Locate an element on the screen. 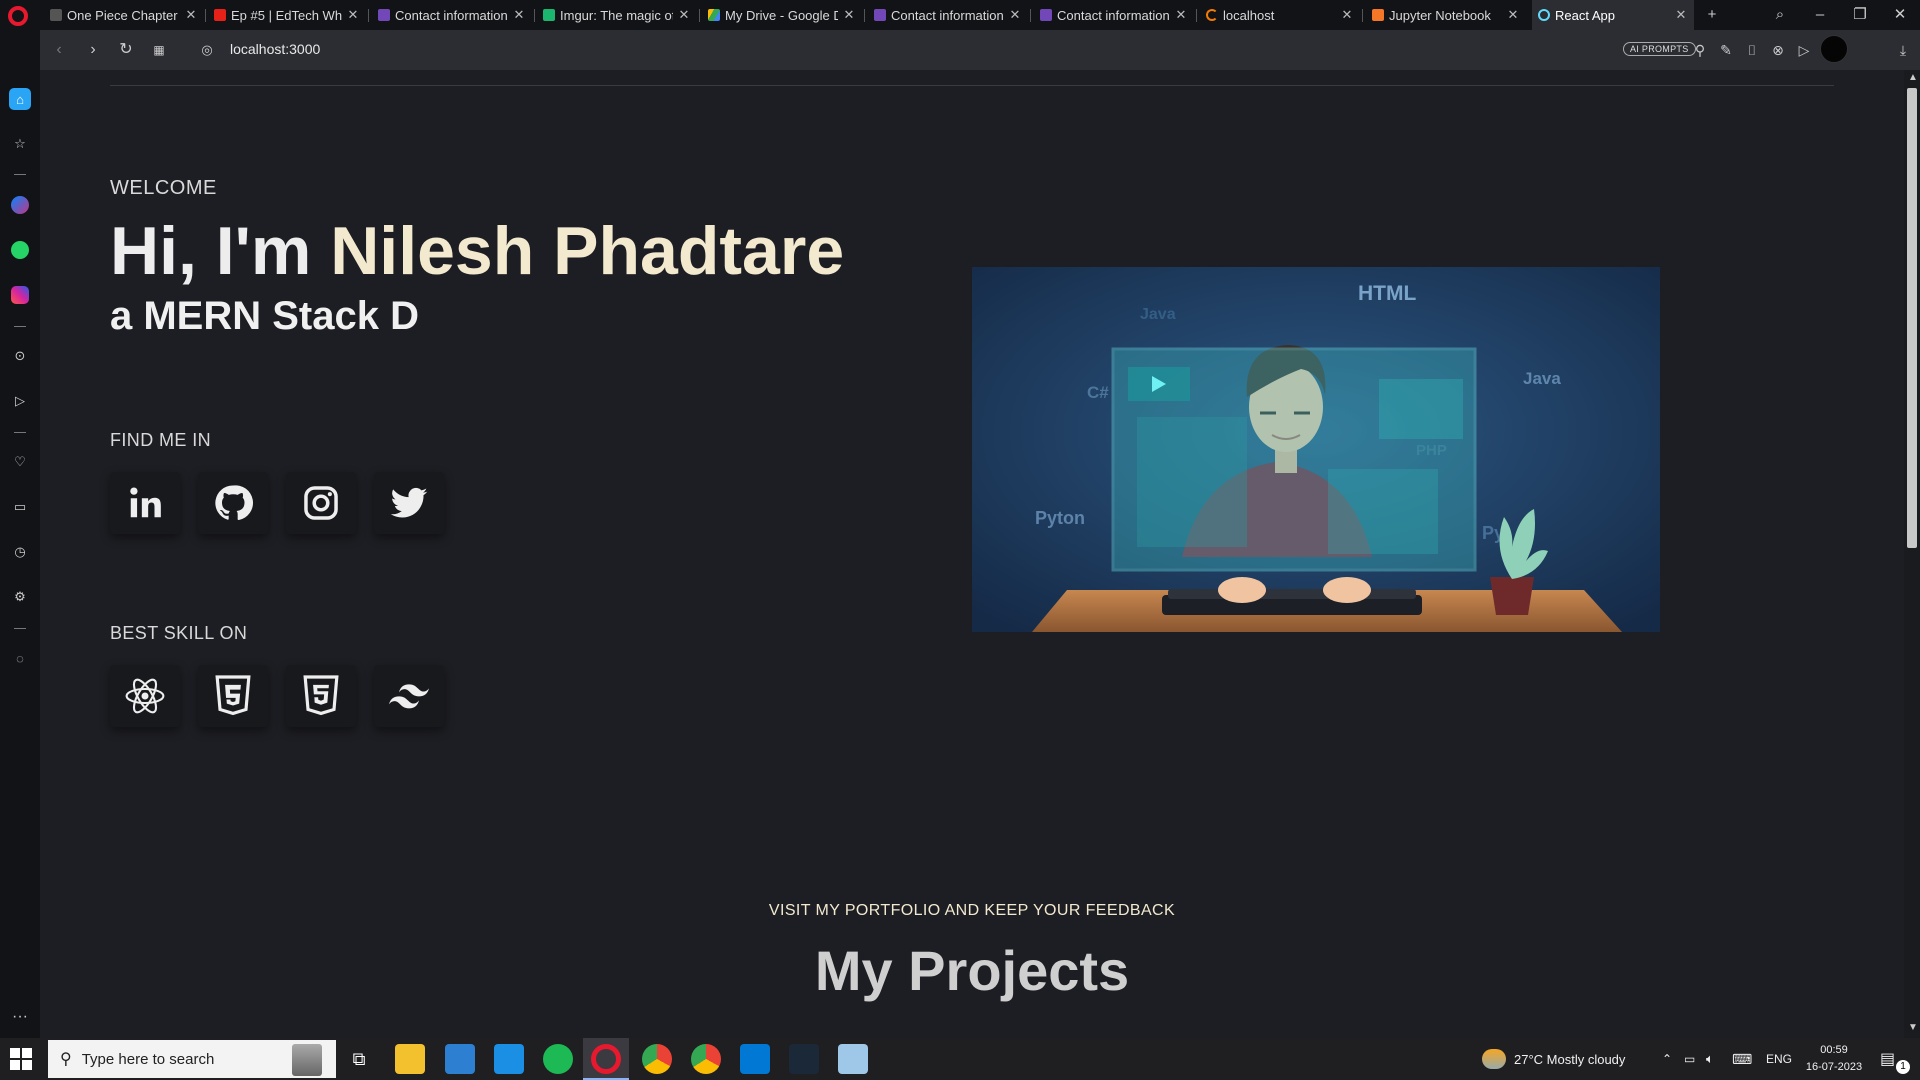 This screenshot has width=1920, height=1080. skill-tailwind is located at coordinates (409, 696).